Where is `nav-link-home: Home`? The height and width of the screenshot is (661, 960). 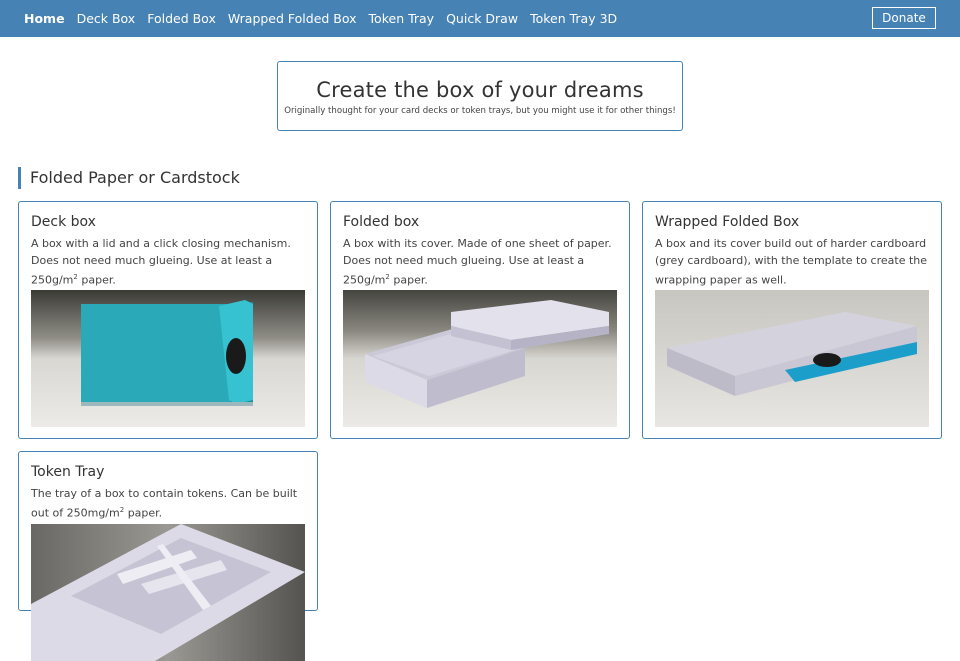 nav-link-home: Home is located at coordinates (44, 18).